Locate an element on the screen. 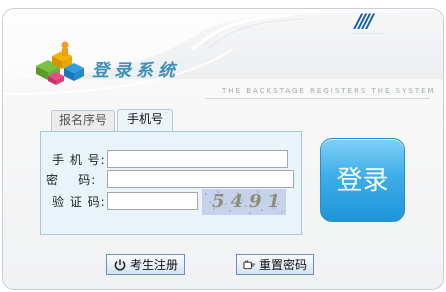 This screenshot has height=292, width=446. app-subtitle: THE BACKSTAGE REGISTERS THE SYSTEM is located at coordinates (329, 91).